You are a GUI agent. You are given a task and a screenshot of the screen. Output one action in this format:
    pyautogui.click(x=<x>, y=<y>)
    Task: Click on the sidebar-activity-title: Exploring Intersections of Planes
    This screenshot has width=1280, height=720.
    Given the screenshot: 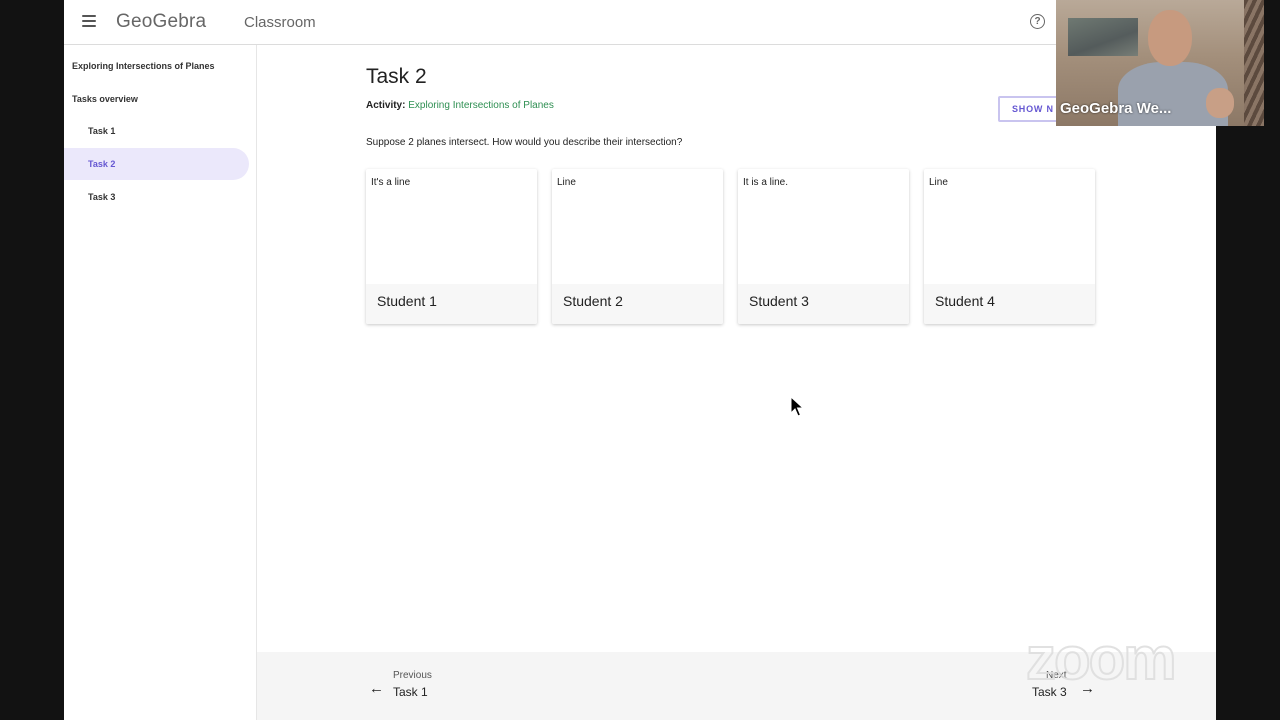 What is the action you would take?
    pyautogui.click(x=143, y=66)
    